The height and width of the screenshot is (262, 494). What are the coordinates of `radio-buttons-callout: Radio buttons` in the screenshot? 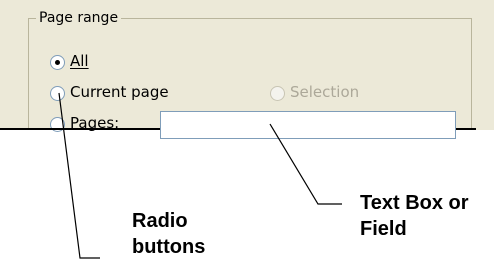 It's located at (169, 234).